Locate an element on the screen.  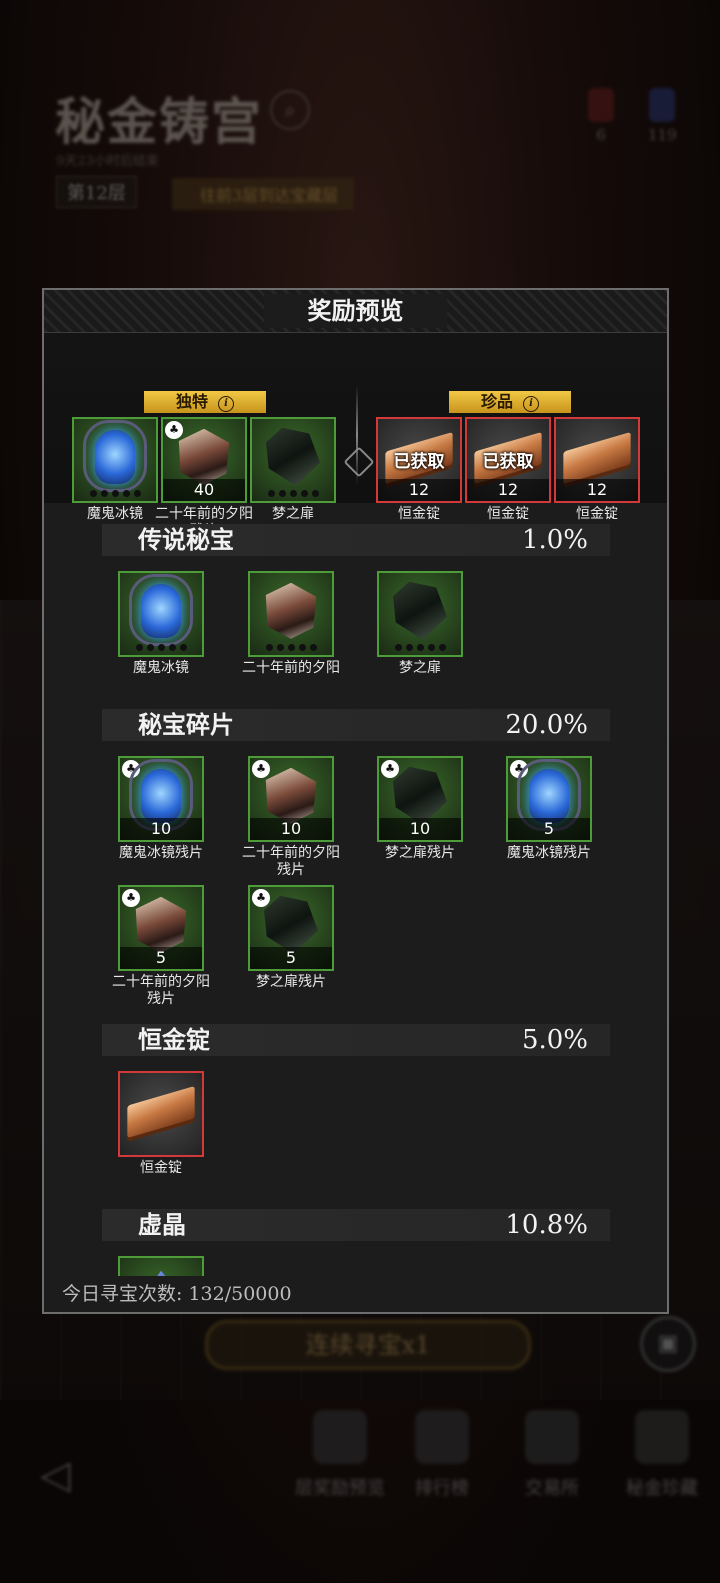
section-header: 恒金锭 5.0% is located at coordinates (356, 1040).